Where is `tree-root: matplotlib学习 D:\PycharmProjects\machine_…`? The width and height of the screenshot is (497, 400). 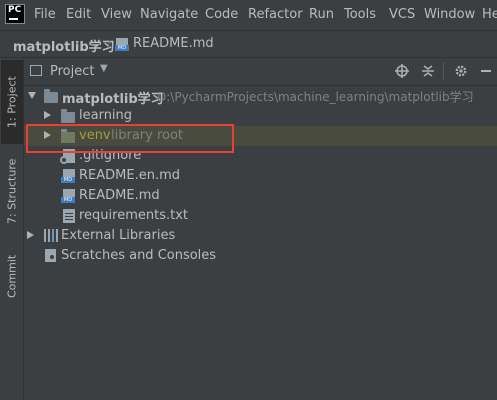
tree-root: matplotlib学习 D:\PycharmProjects\machine_… is located at coordinates (260, 96).